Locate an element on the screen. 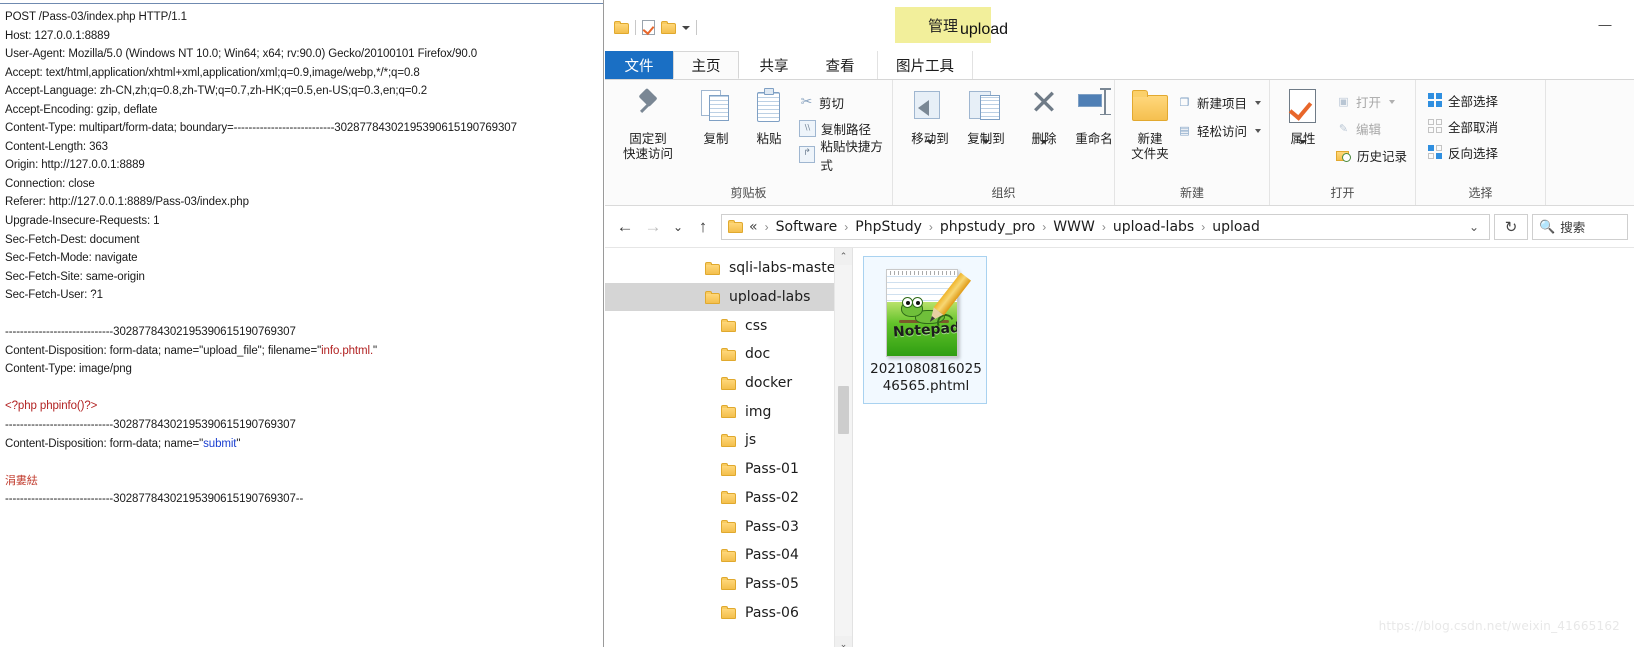 The height and width of the screenshot is (647, 1634). paste-shortcut-button: ↱ 粘贴快捷方式 is located at coordinates (845, 156).